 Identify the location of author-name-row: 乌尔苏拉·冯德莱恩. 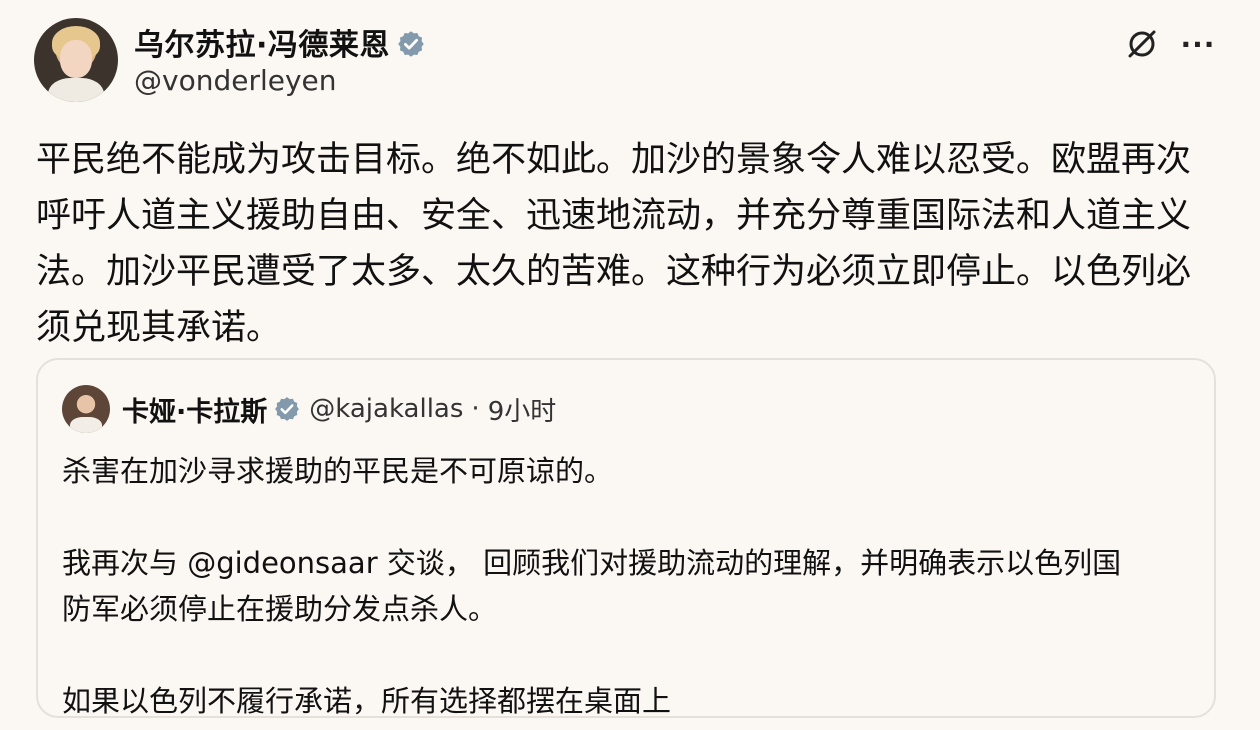
(280, 42).